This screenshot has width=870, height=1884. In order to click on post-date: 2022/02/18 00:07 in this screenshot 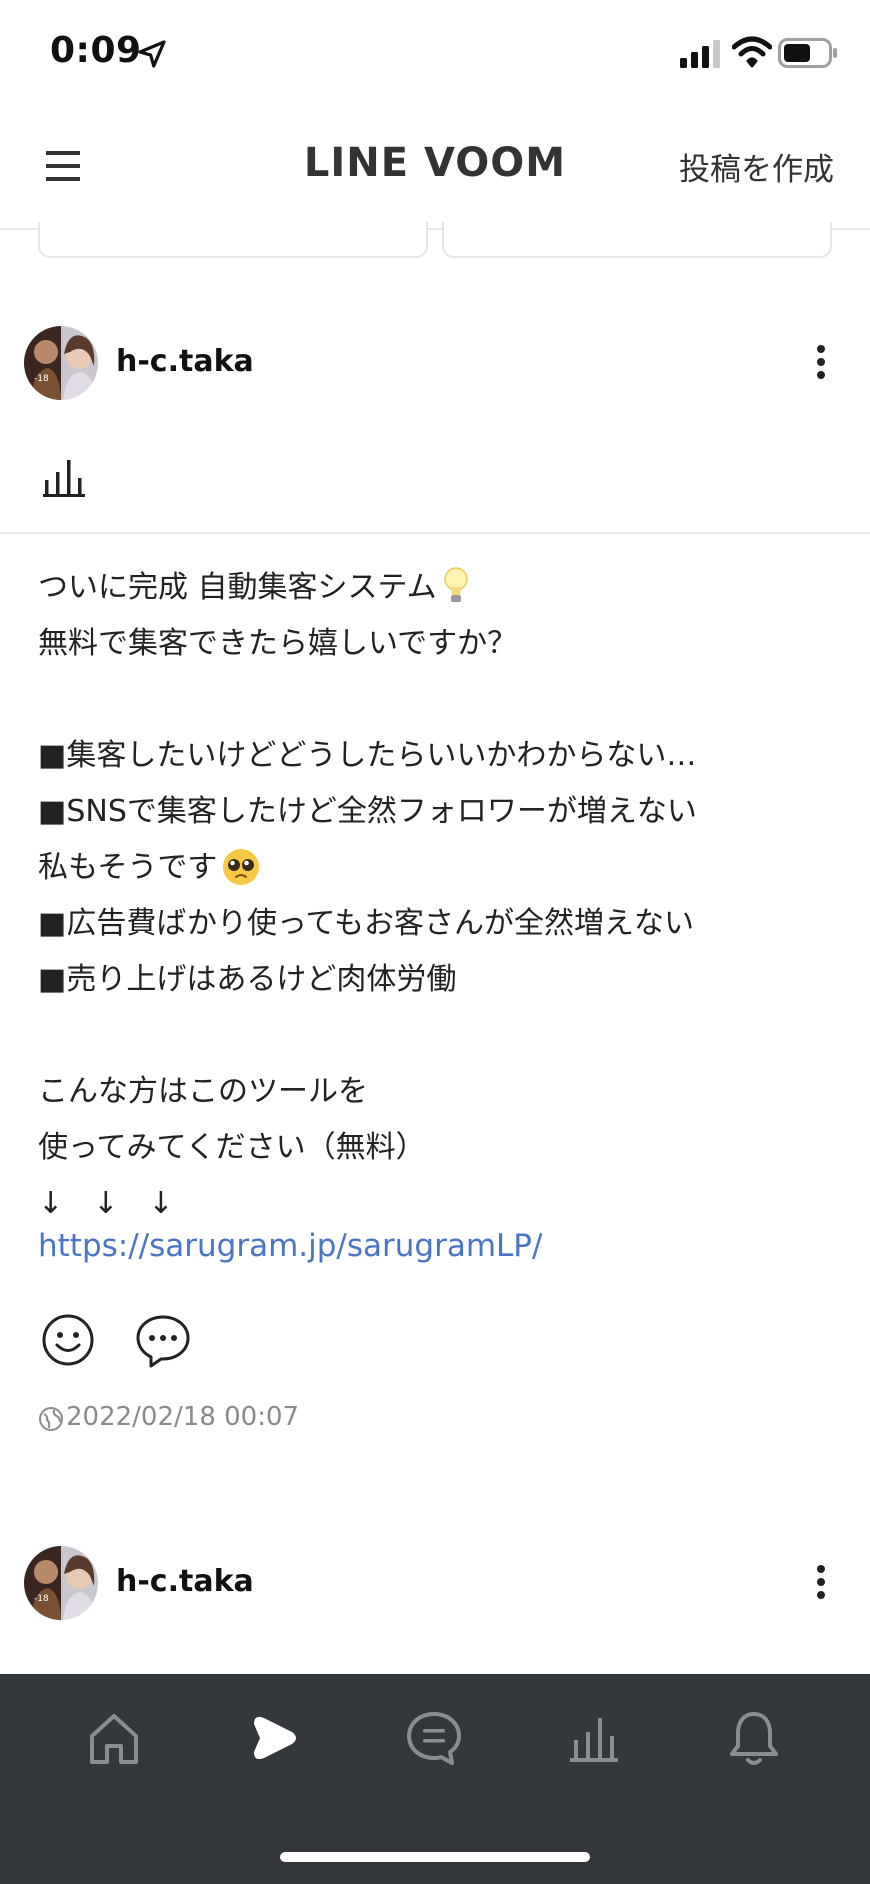, I will do `click(183, 1417)`.